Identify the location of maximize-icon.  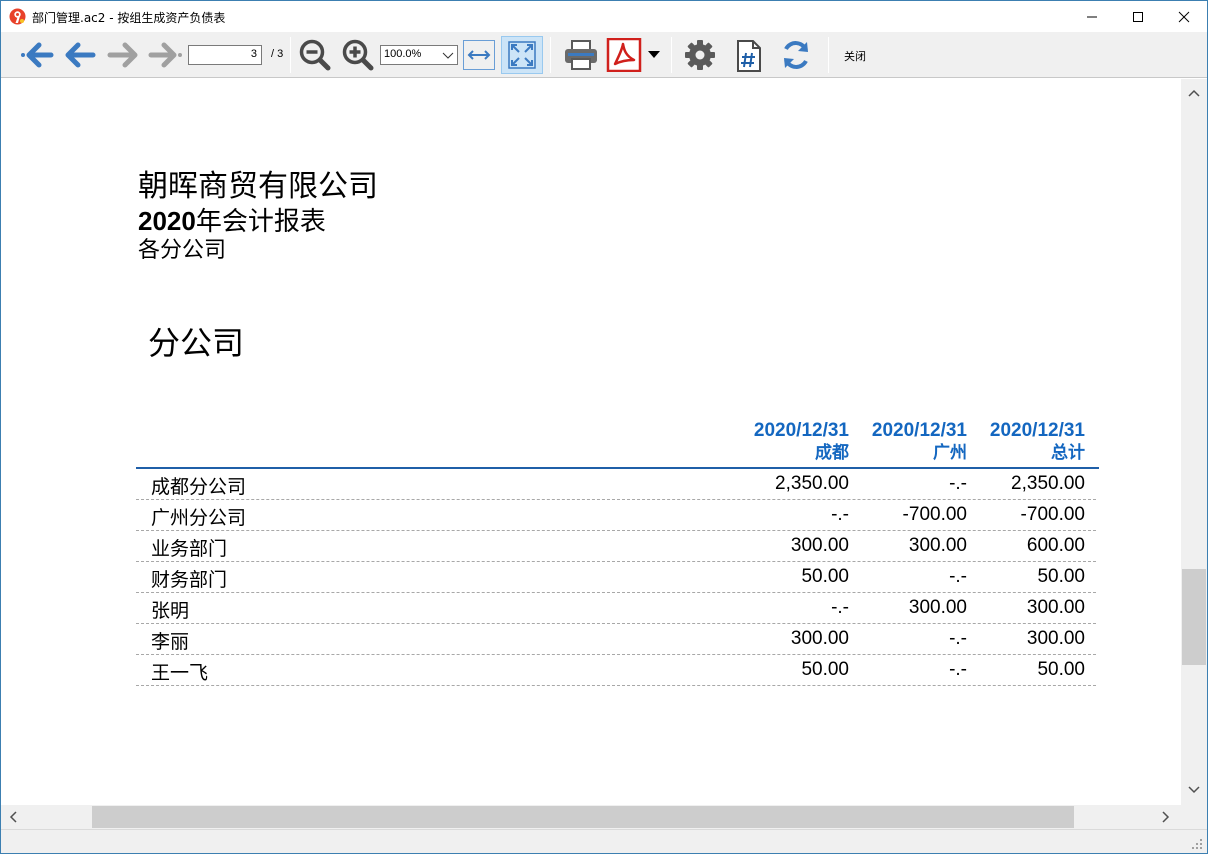
(1138, 16).